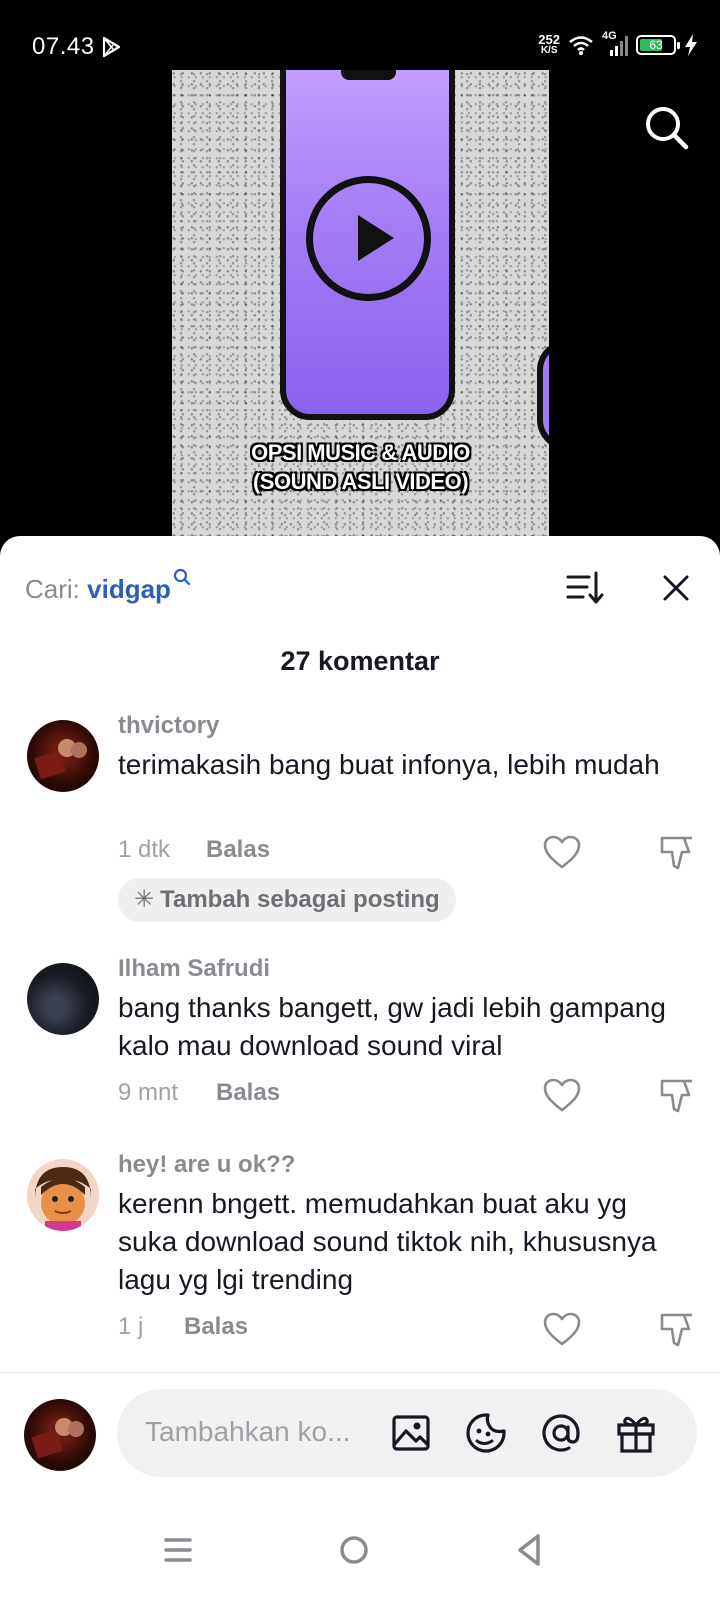 The image size is (720, 1600). Describe the element at coordinates (300, 899) in the screenshot. I see `add-as-post-label: Tambah sebagai posting` at that location.